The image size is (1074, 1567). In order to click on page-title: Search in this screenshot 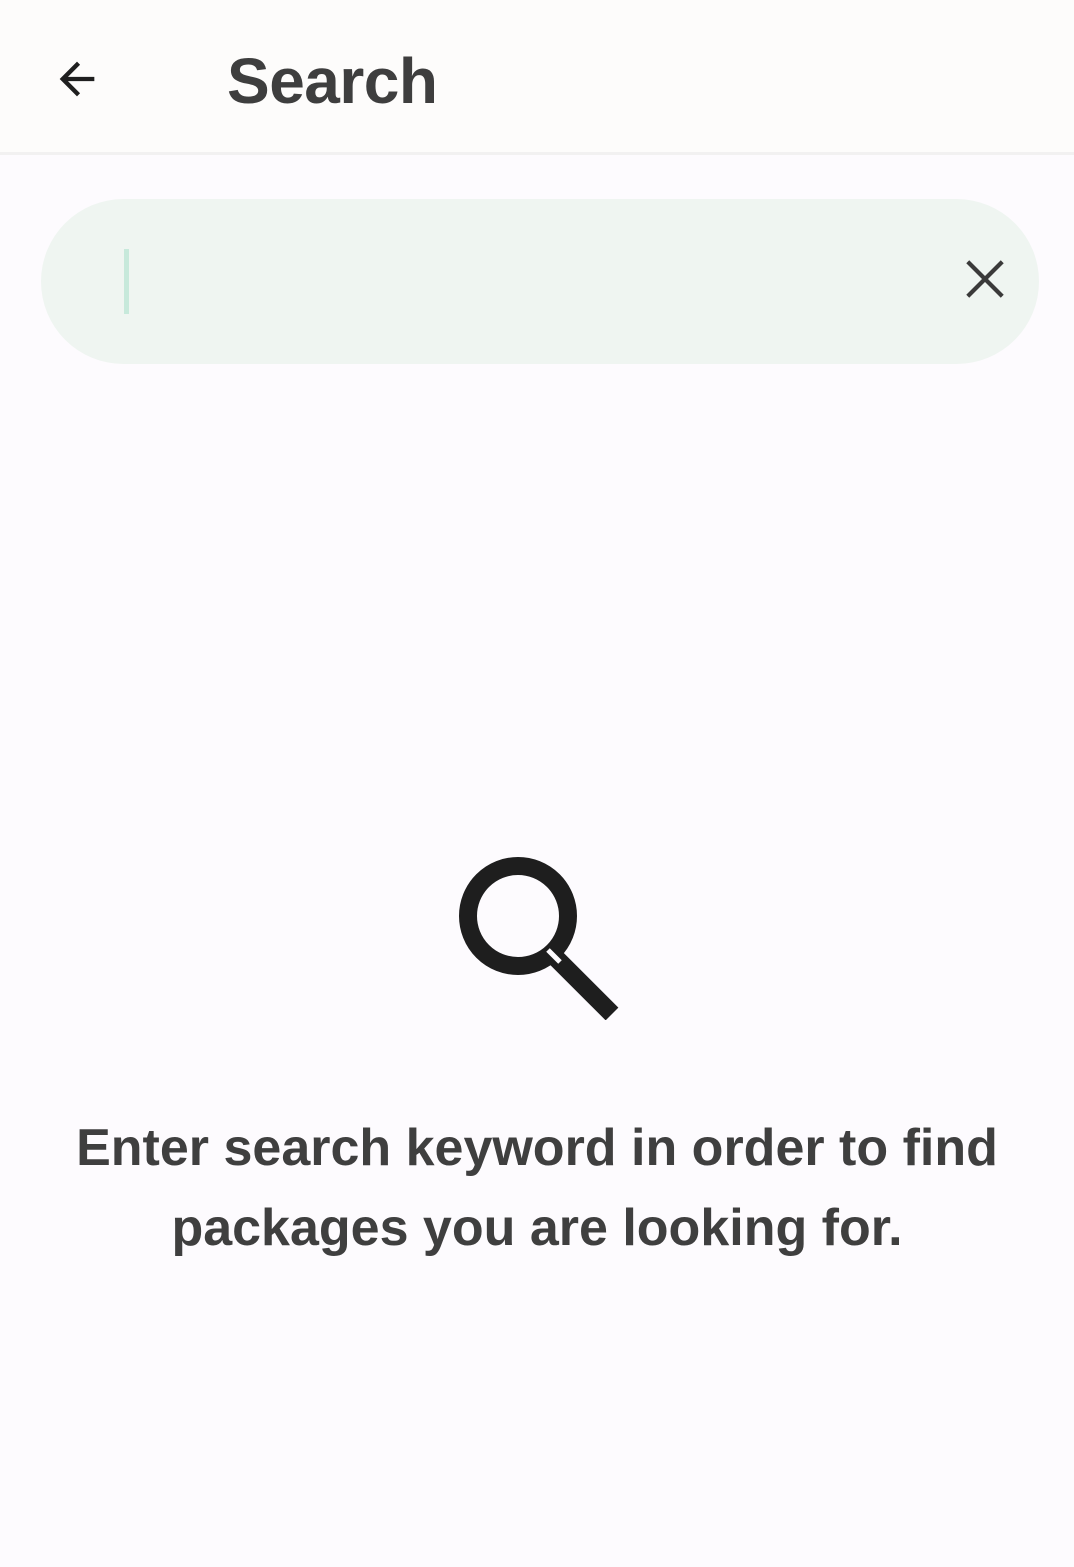, I will do `click(332, 81)`.